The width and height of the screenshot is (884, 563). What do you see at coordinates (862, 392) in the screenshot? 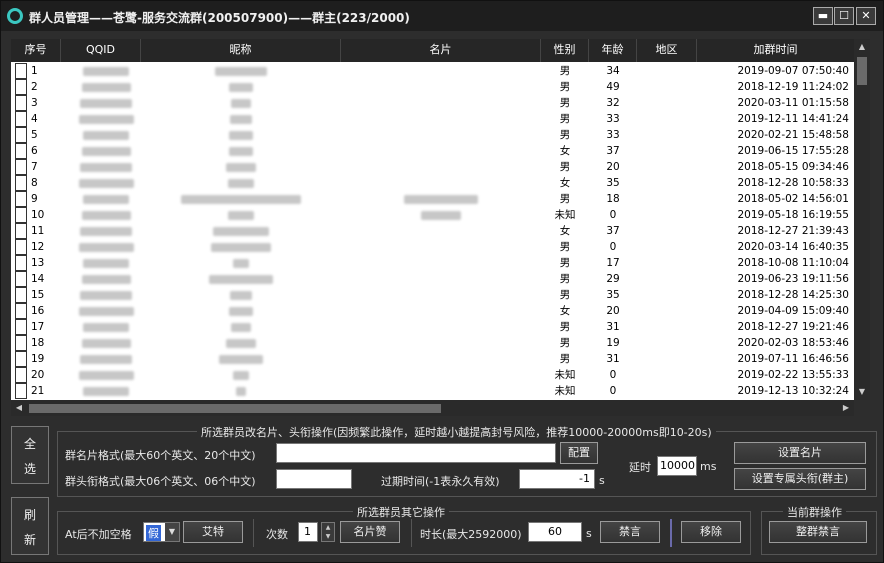
I see `scroll-down-icon: ▼` at bounding box center [862, 392].